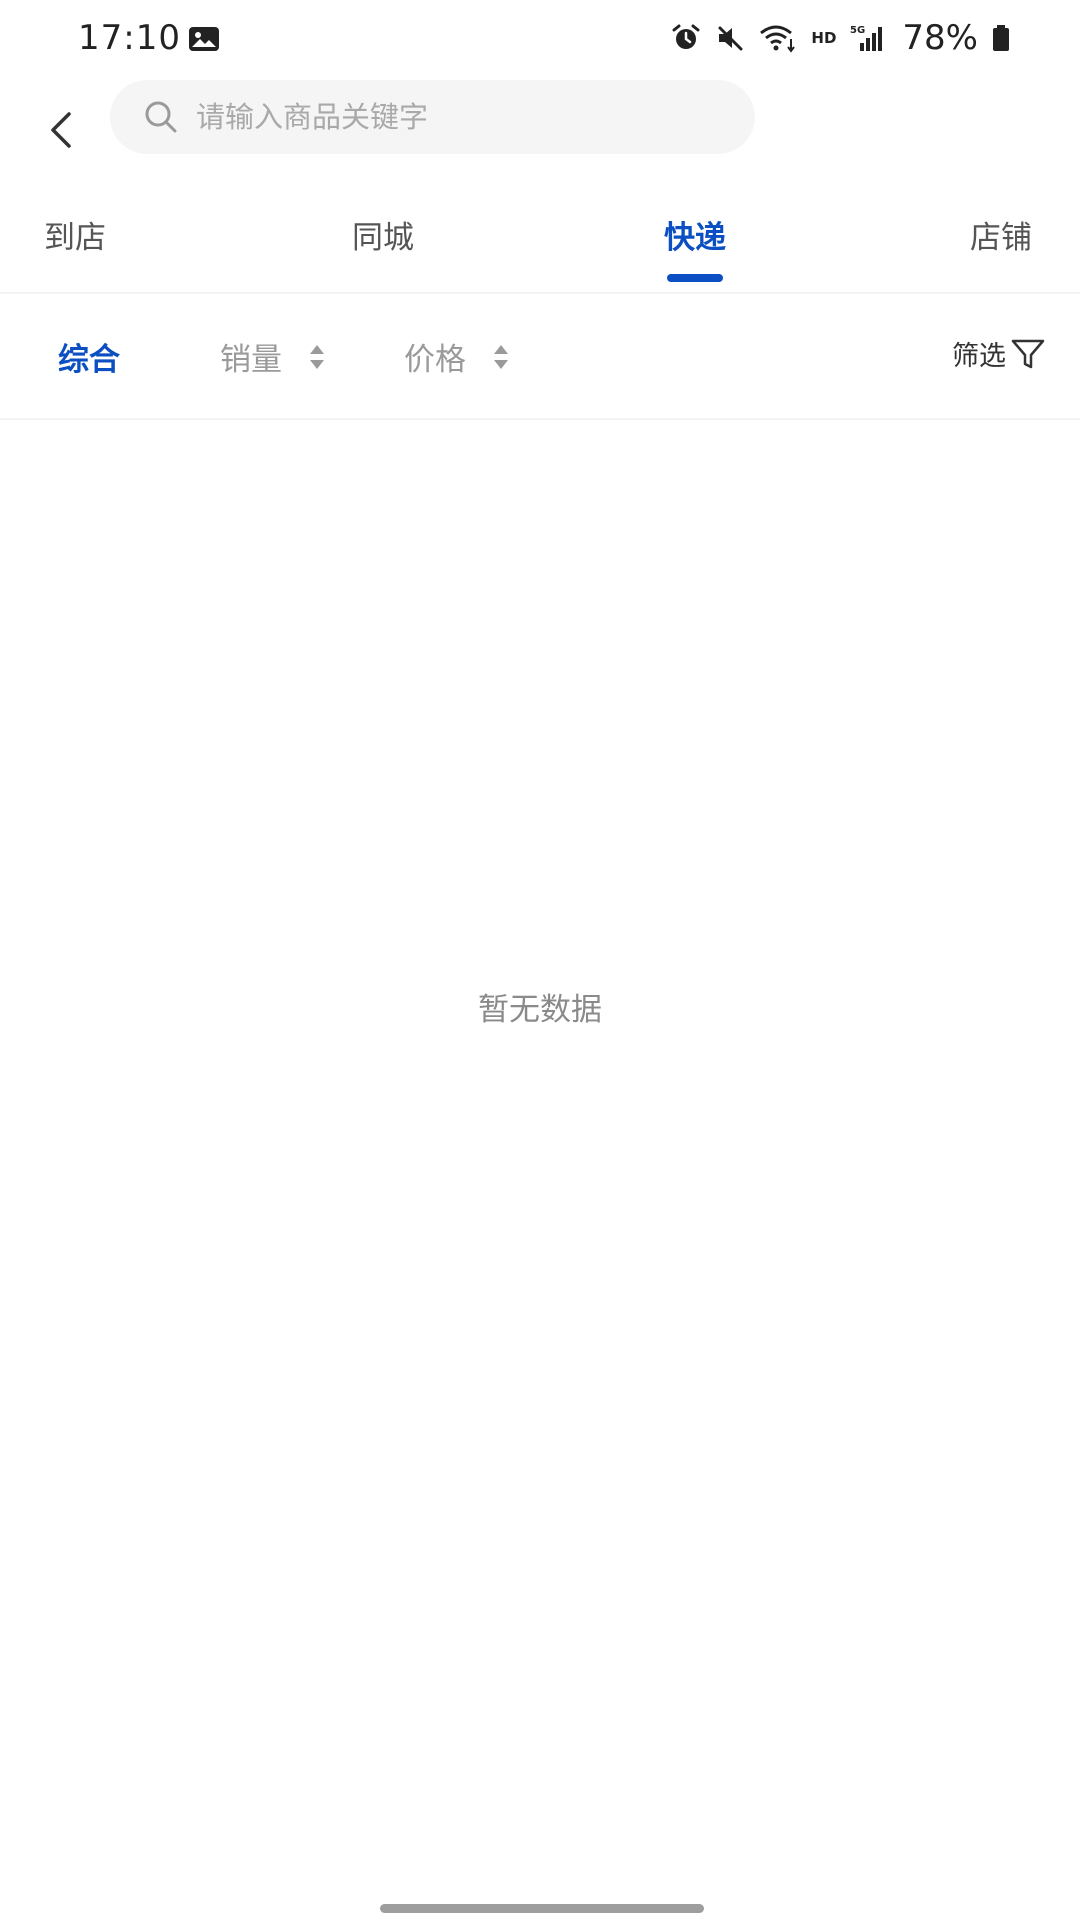 The width and height of the screenshot is (1080, 1920). I want to click on search-icon, so click(161, 117).